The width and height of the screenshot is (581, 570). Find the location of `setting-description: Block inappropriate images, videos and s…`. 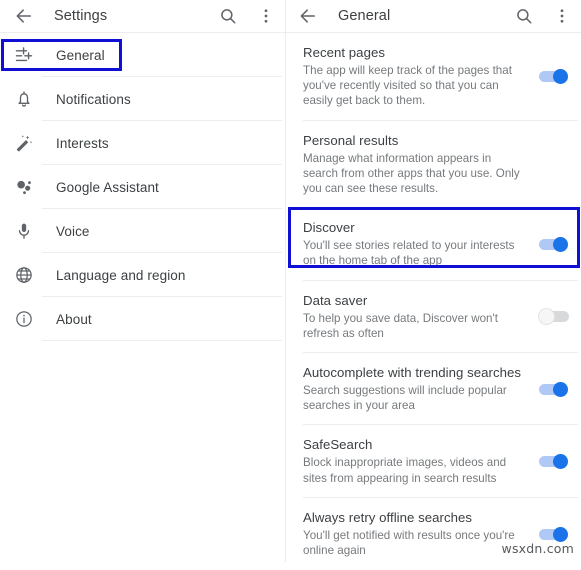

setting-description: Block inappropriate images, videos and s… is located at coordinates (405, 470).